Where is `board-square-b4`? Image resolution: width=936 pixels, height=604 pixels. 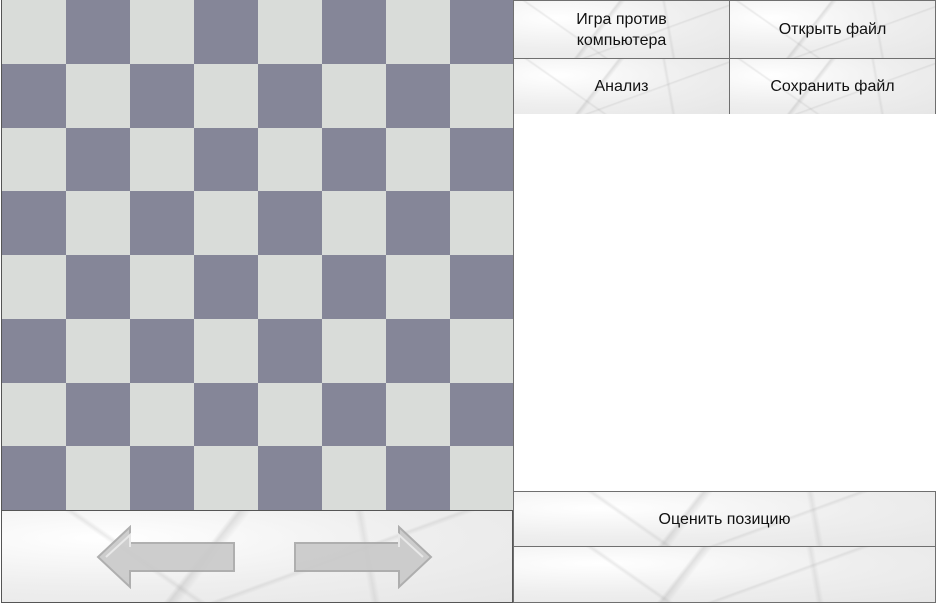
board-square-b4 is located at coordinates (98, 287).